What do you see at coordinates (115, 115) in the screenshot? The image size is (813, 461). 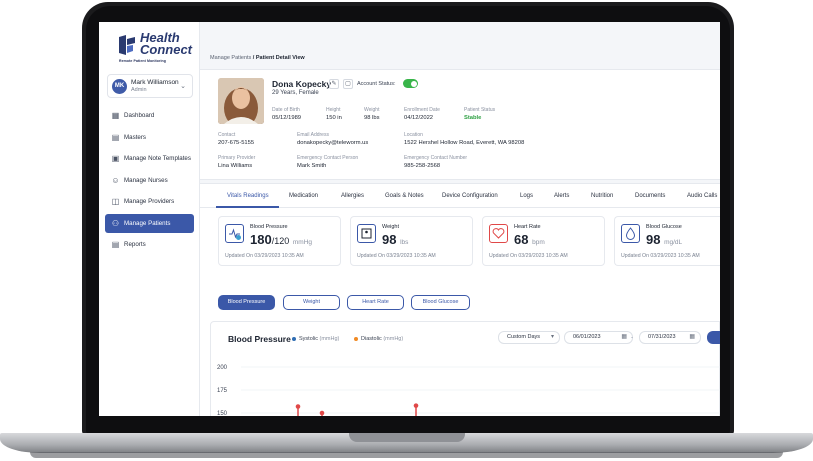 I see `grid-icon: ▦` at bounding box center [115, 115].